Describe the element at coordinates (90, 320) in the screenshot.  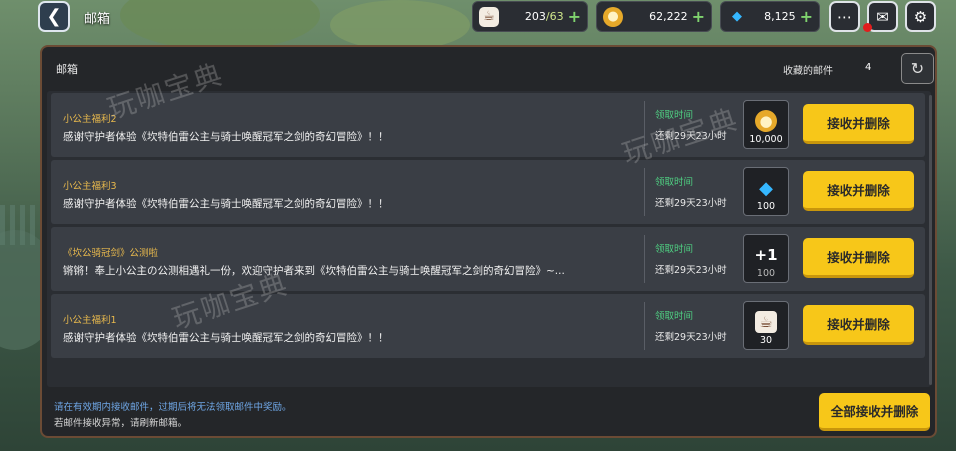
I see `mail-title: 小公主福利1` at that location.